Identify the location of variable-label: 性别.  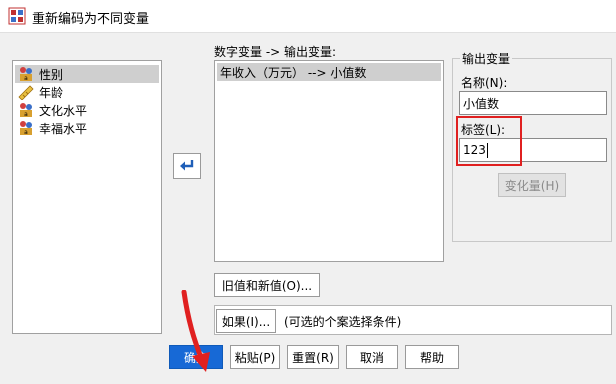
(51, 74).